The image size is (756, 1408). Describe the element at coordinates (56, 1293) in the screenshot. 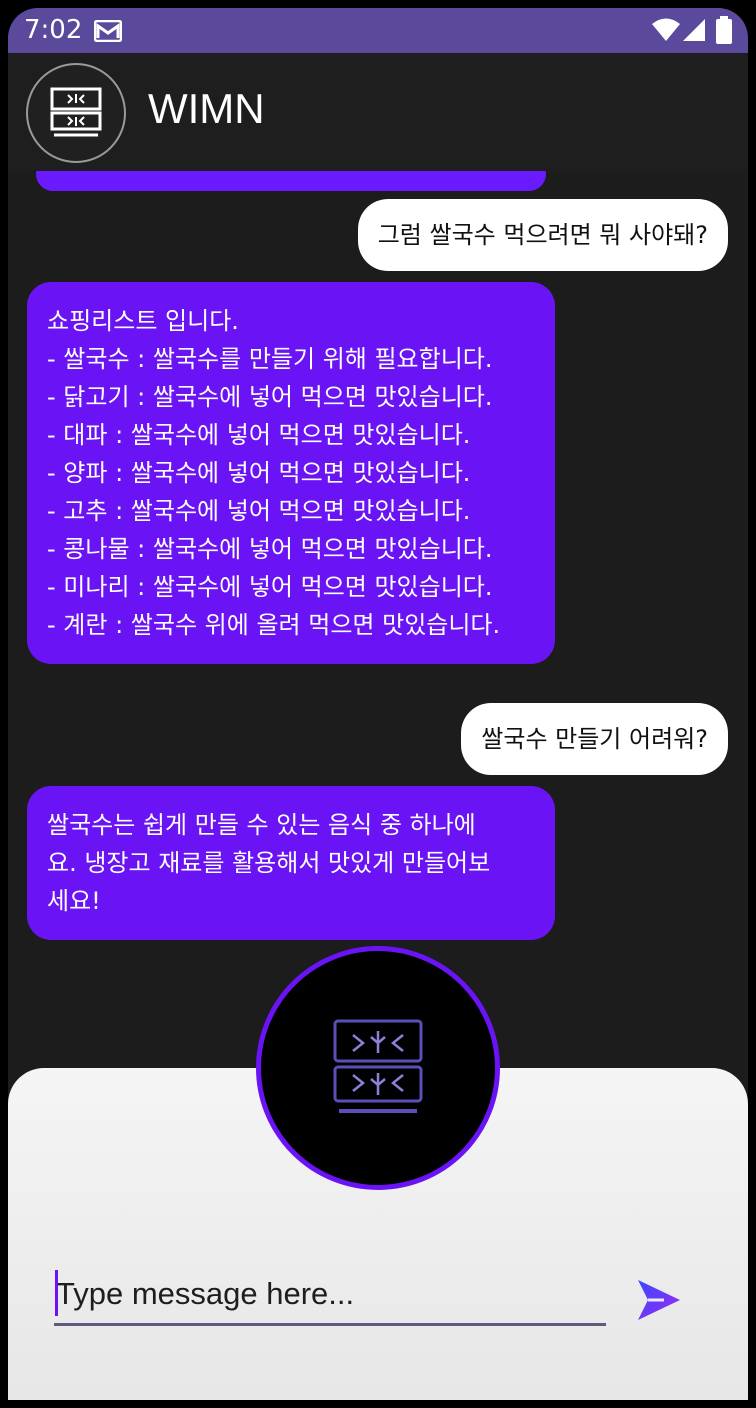

I see `text-cursor` at that location.